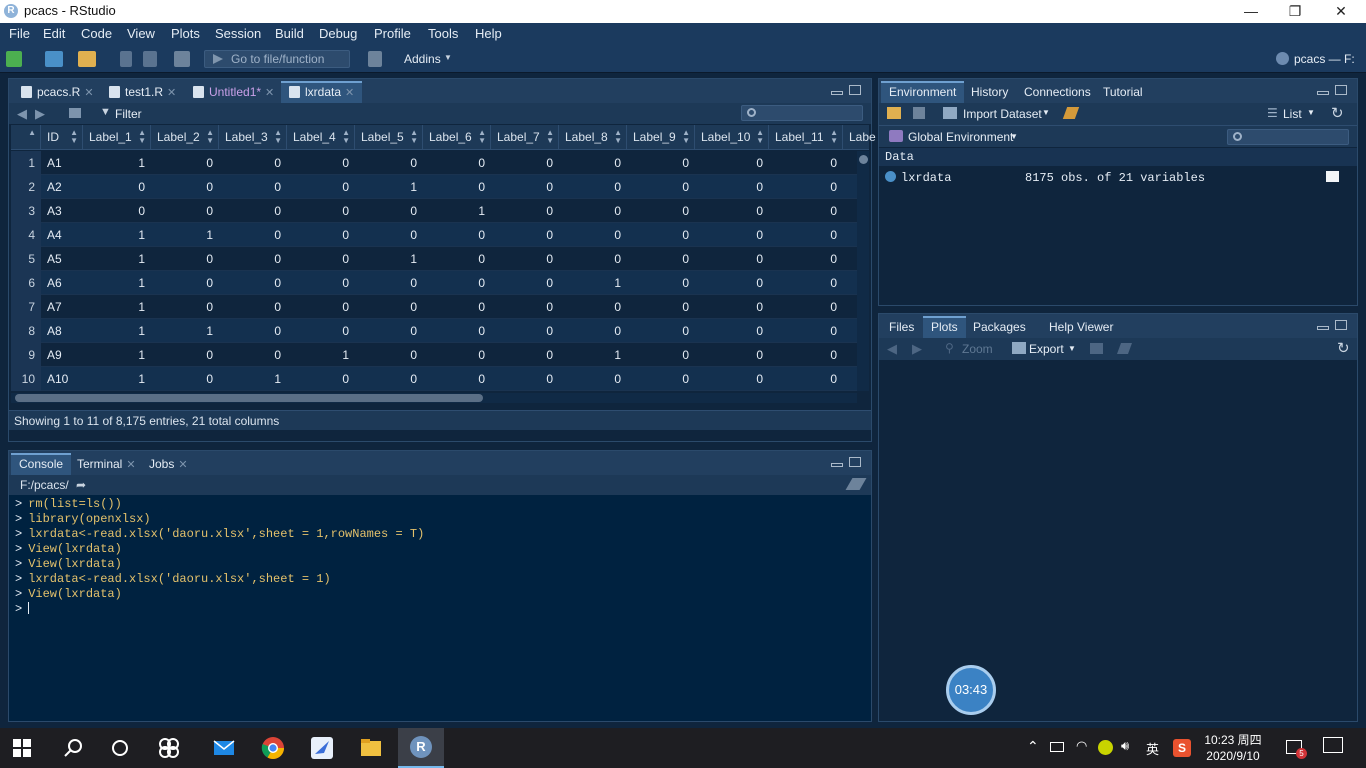  I want to click on tray-app-icon, so click(1105, 747).